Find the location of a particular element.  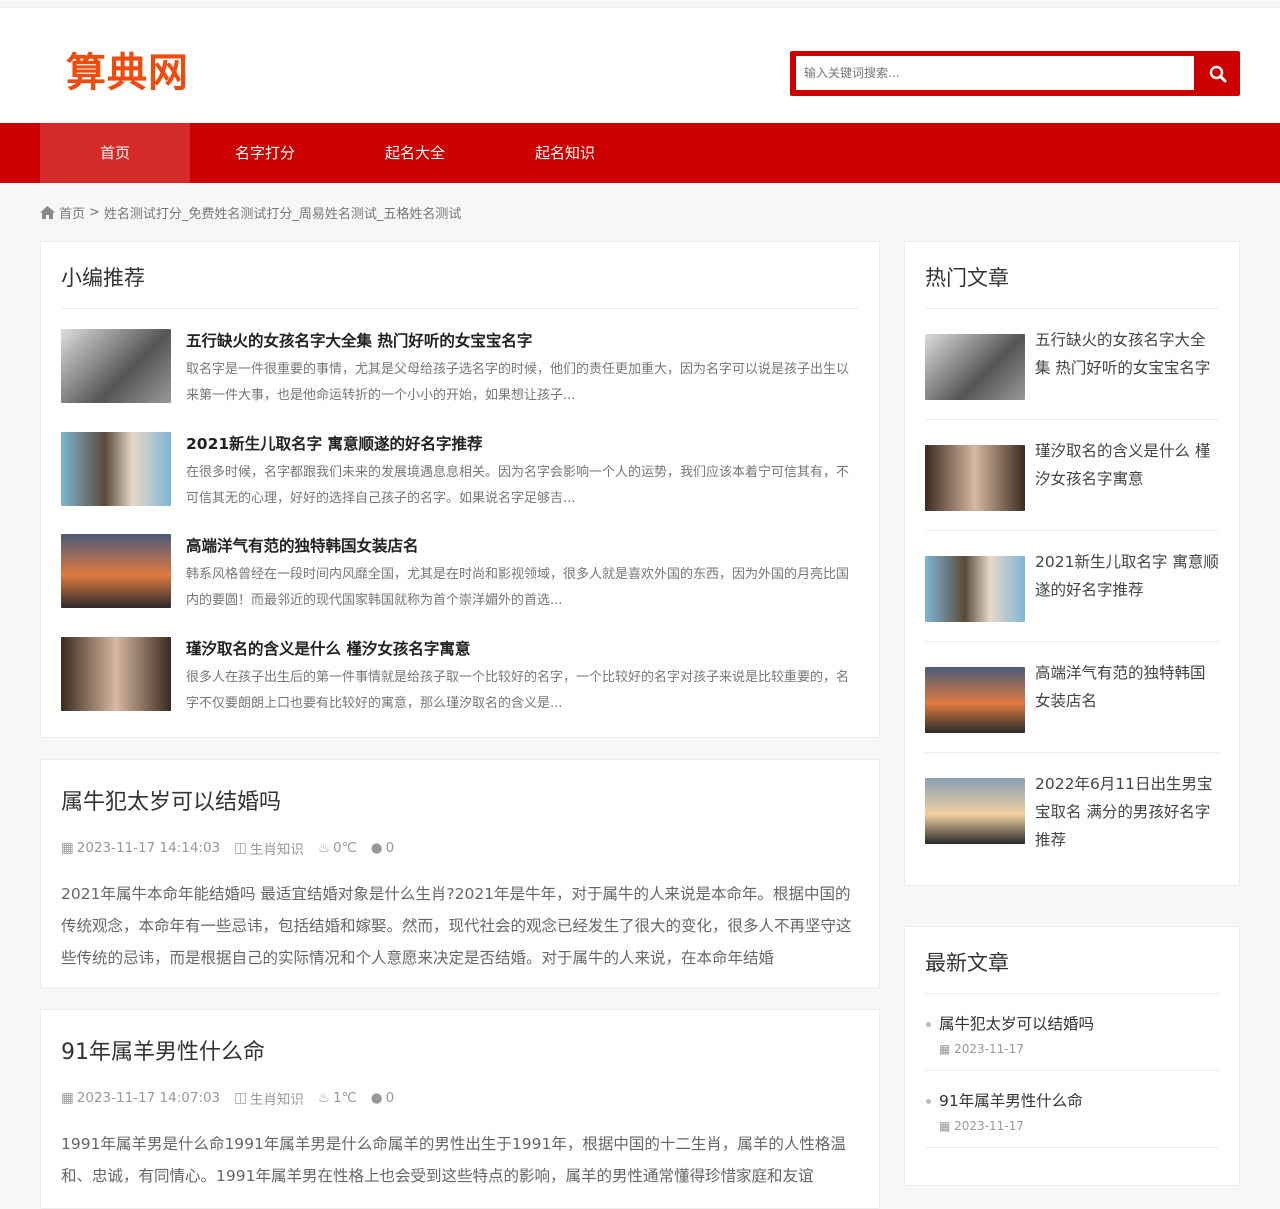

recommend-title: 小编推荐 is located at coordinates (460, 275).